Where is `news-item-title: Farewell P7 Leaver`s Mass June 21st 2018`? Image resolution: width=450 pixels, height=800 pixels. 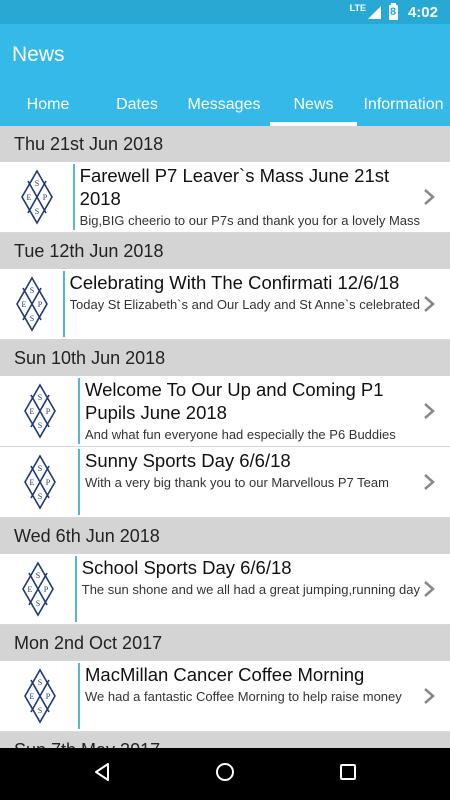
news-item-title: Farewell P7 Leaver`s Mass June 21st 2018 is located at coordinates (234, 187).